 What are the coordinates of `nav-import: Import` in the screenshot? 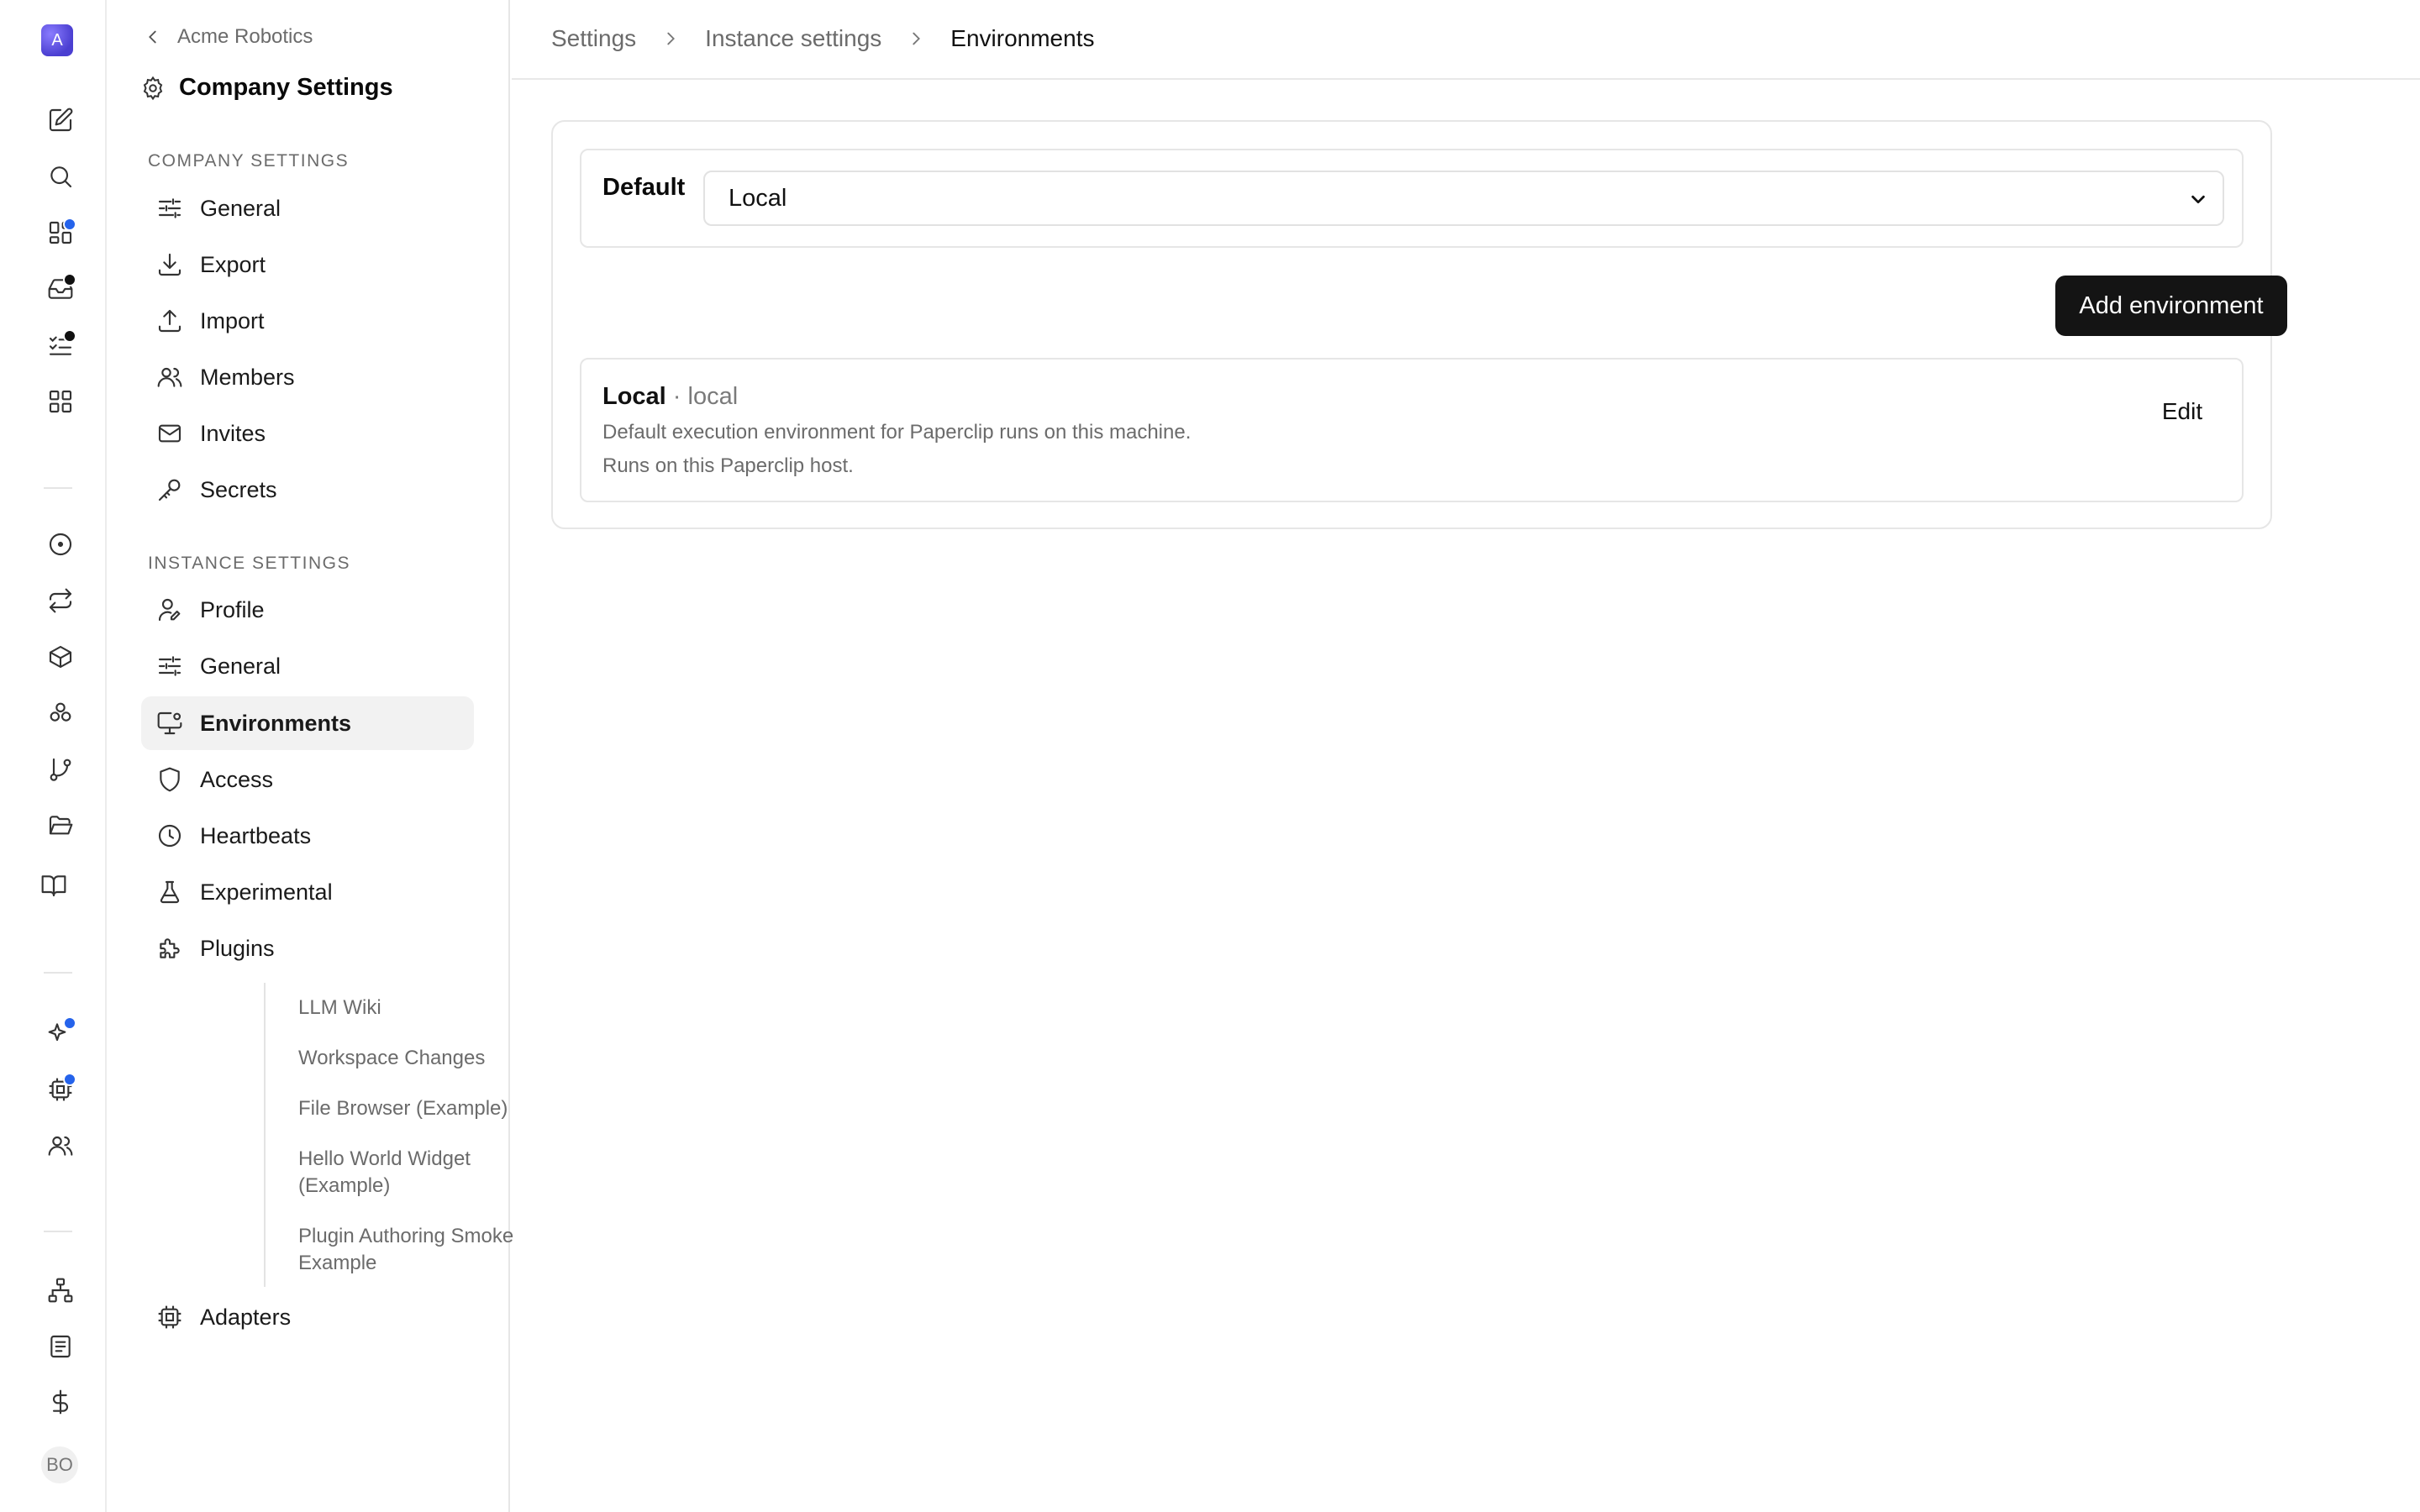 It's located at (307, 321).